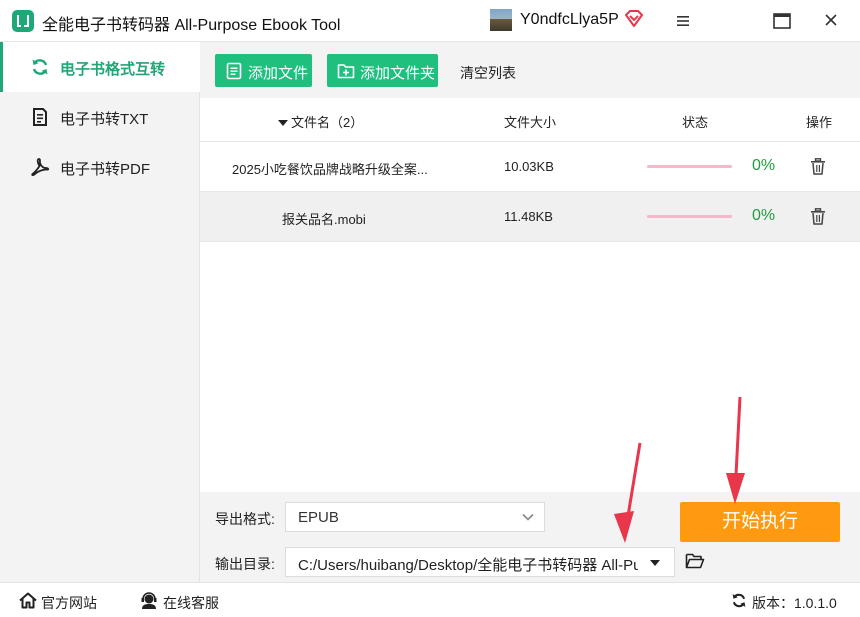 This screenshot has width=860, height=617. I want to click on status-bar: 官方网站 在线客服 版本：1.0.1.0, so click(430, 599).